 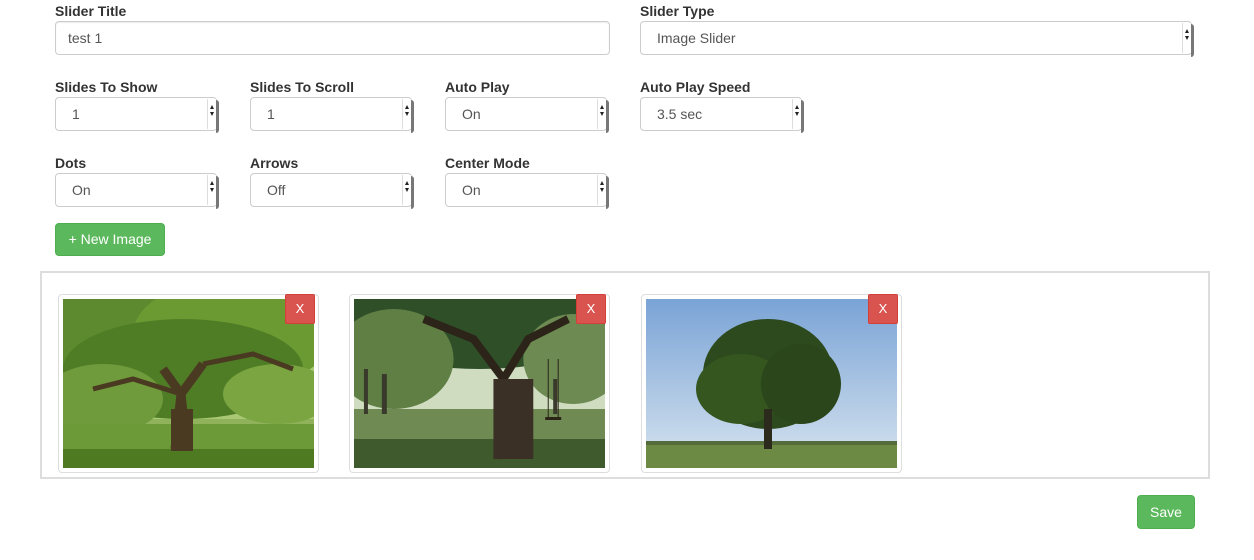 What do you see at coordinates (137, 191) in the screenshot?
I see `dots-select: On` at bounding box center [137, 191].